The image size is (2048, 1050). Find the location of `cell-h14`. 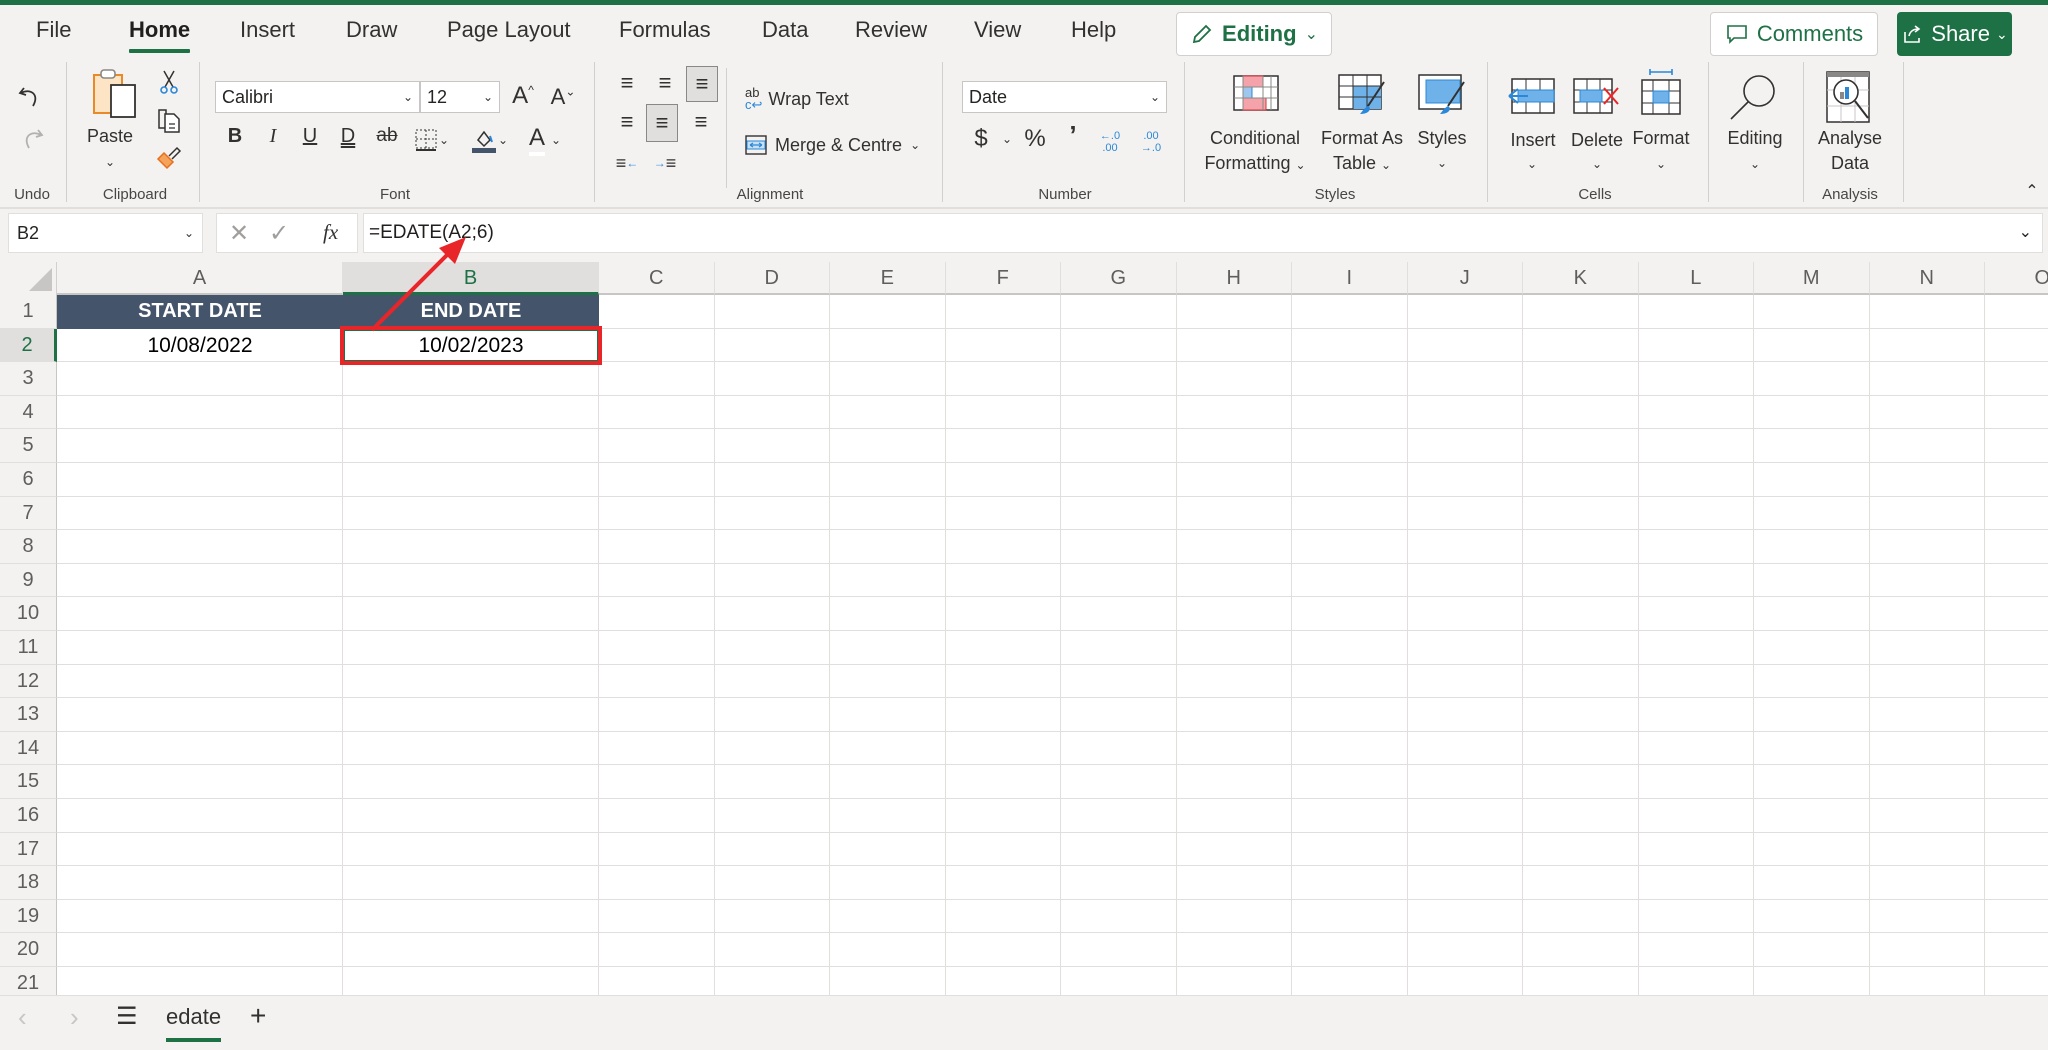

cell-h14 is located at coordinates (1234, 748).